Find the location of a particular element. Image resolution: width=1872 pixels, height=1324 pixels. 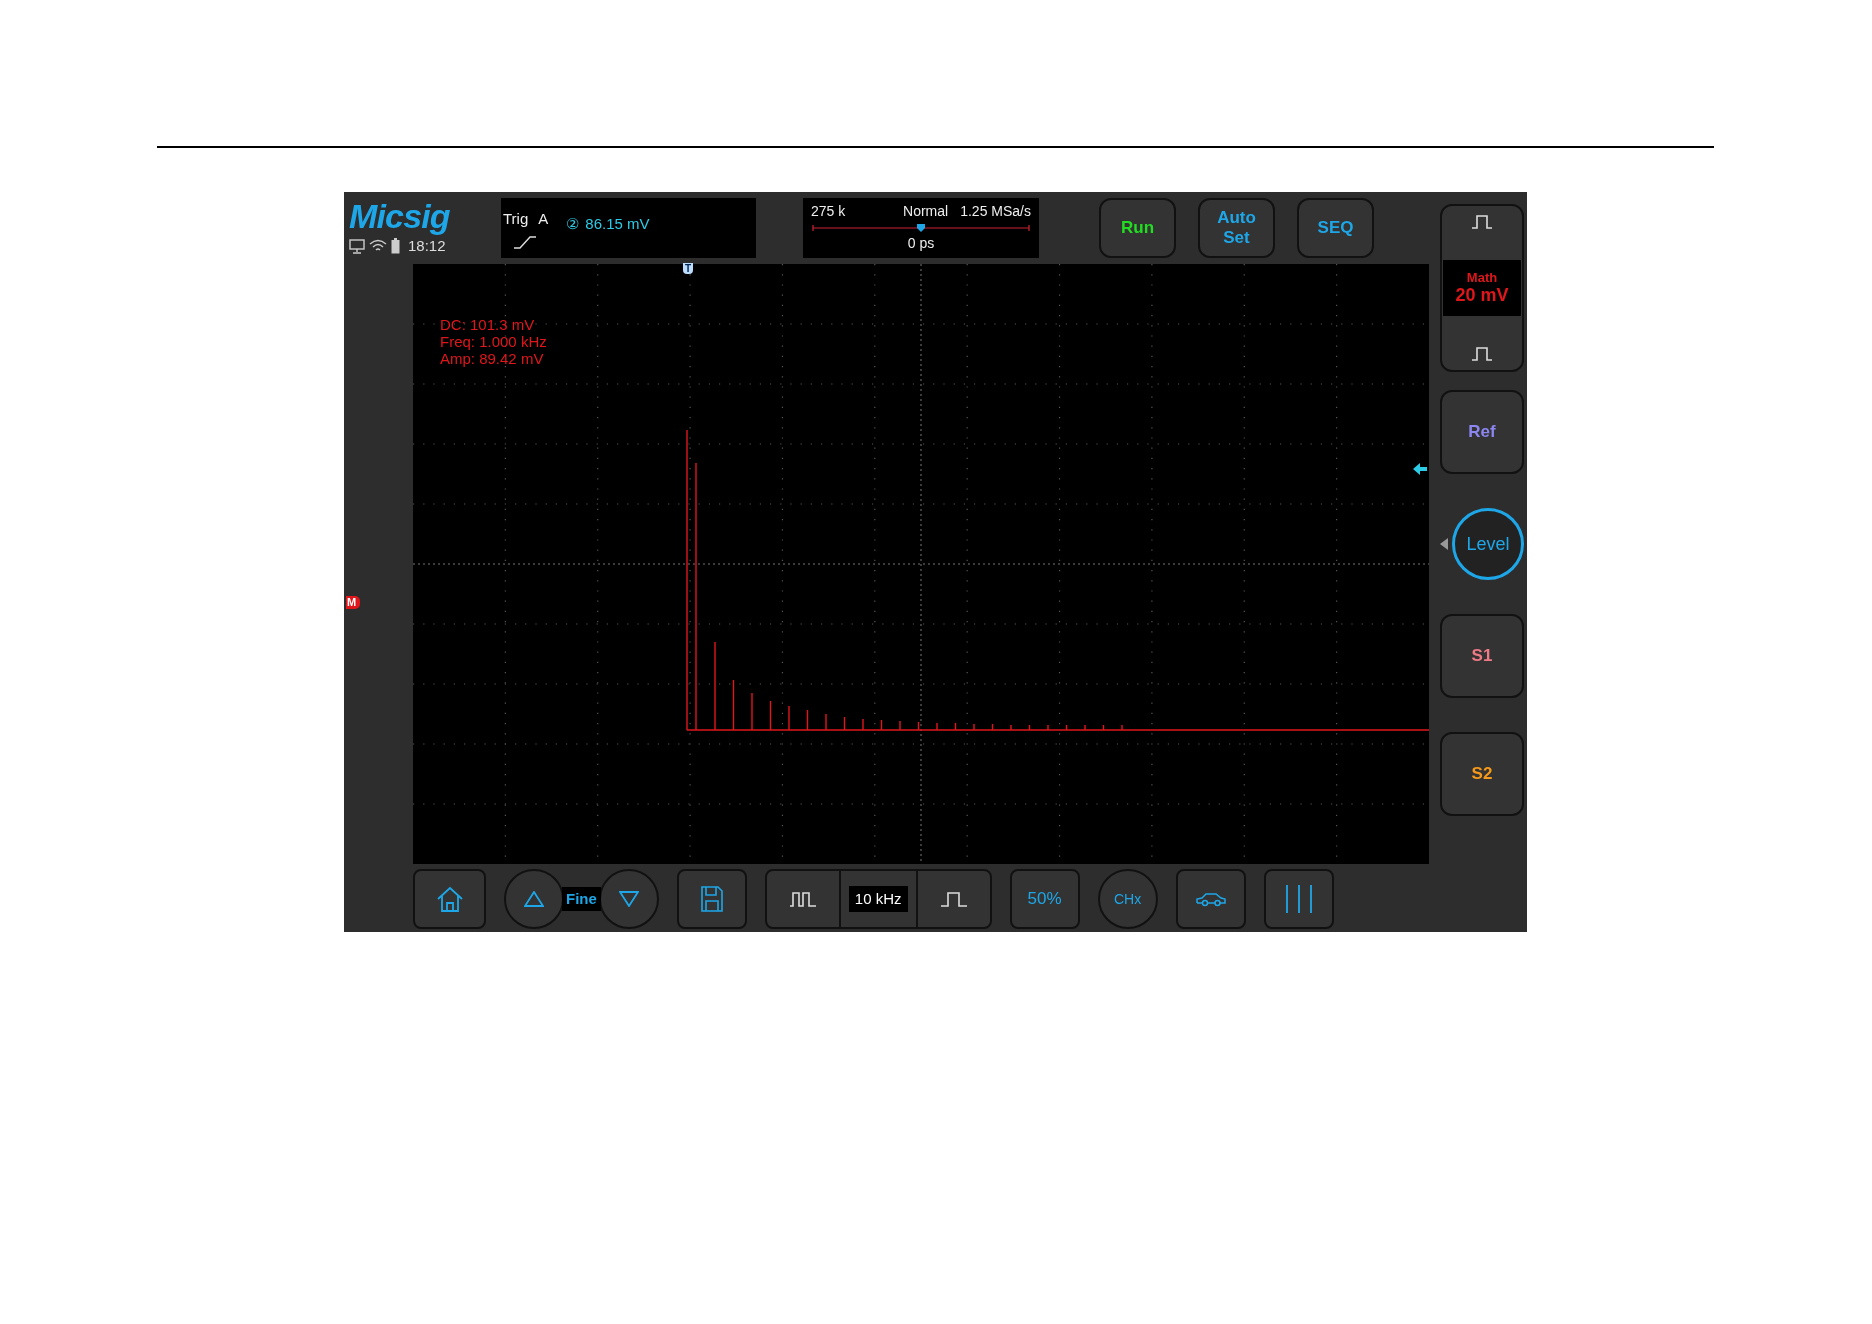

math-scale: 20 mV is located at coordinates (1482, 295).